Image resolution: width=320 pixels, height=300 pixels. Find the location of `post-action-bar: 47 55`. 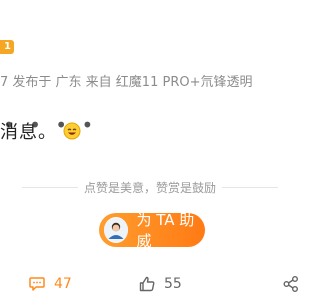

post-action-bar: 47 55 is located at coordinates (150, 284).